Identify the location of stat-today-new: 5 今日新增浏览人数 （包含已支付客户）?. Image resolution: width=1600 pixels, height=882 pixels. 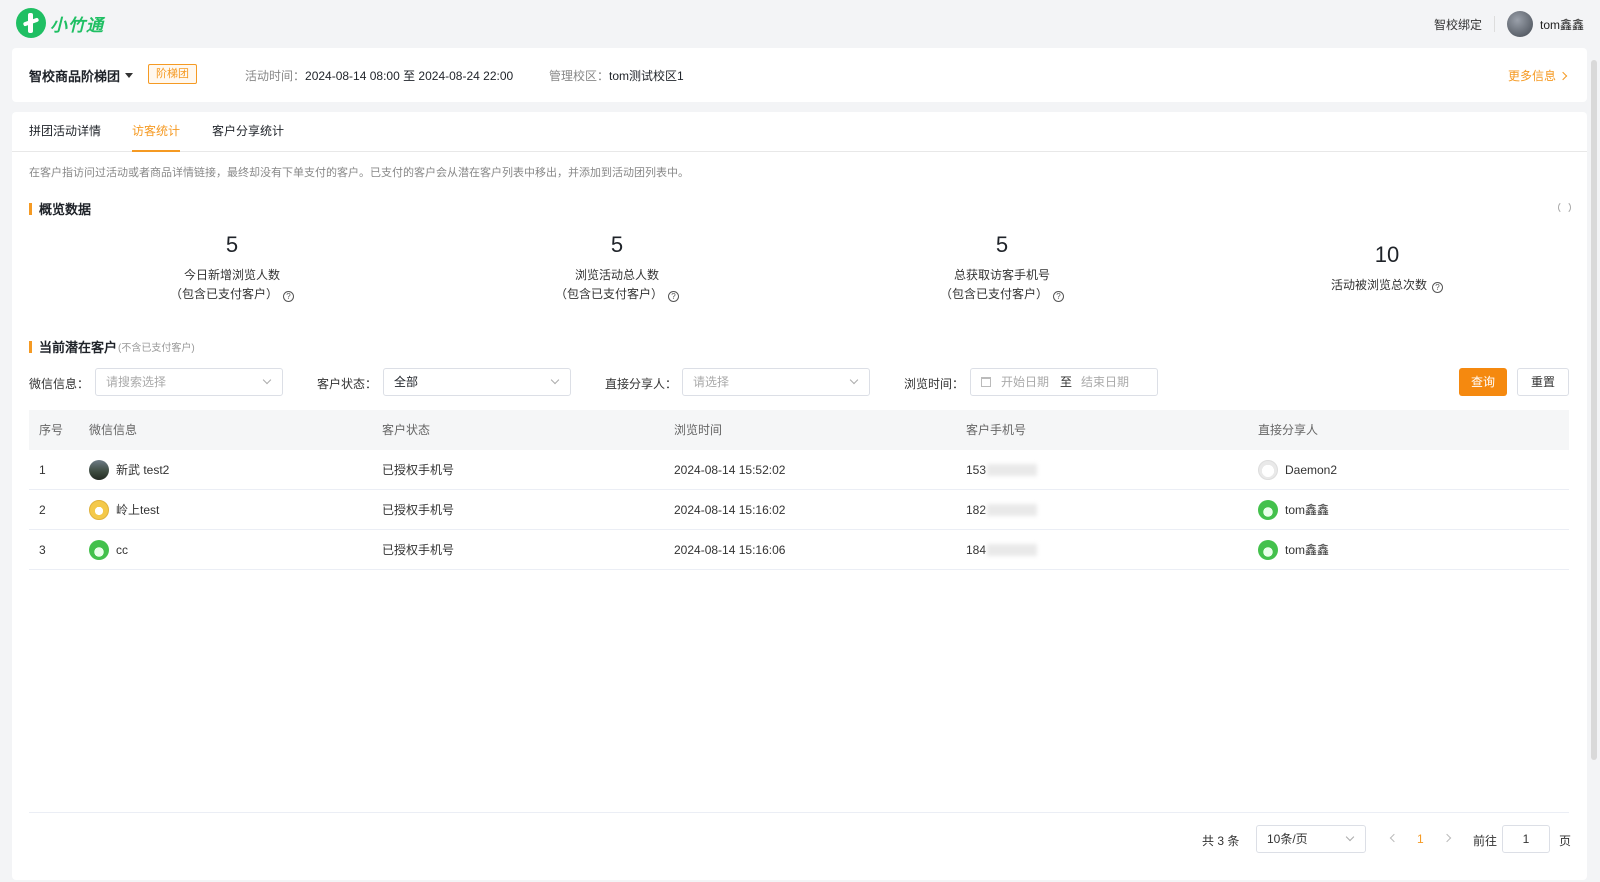
(232, 268).